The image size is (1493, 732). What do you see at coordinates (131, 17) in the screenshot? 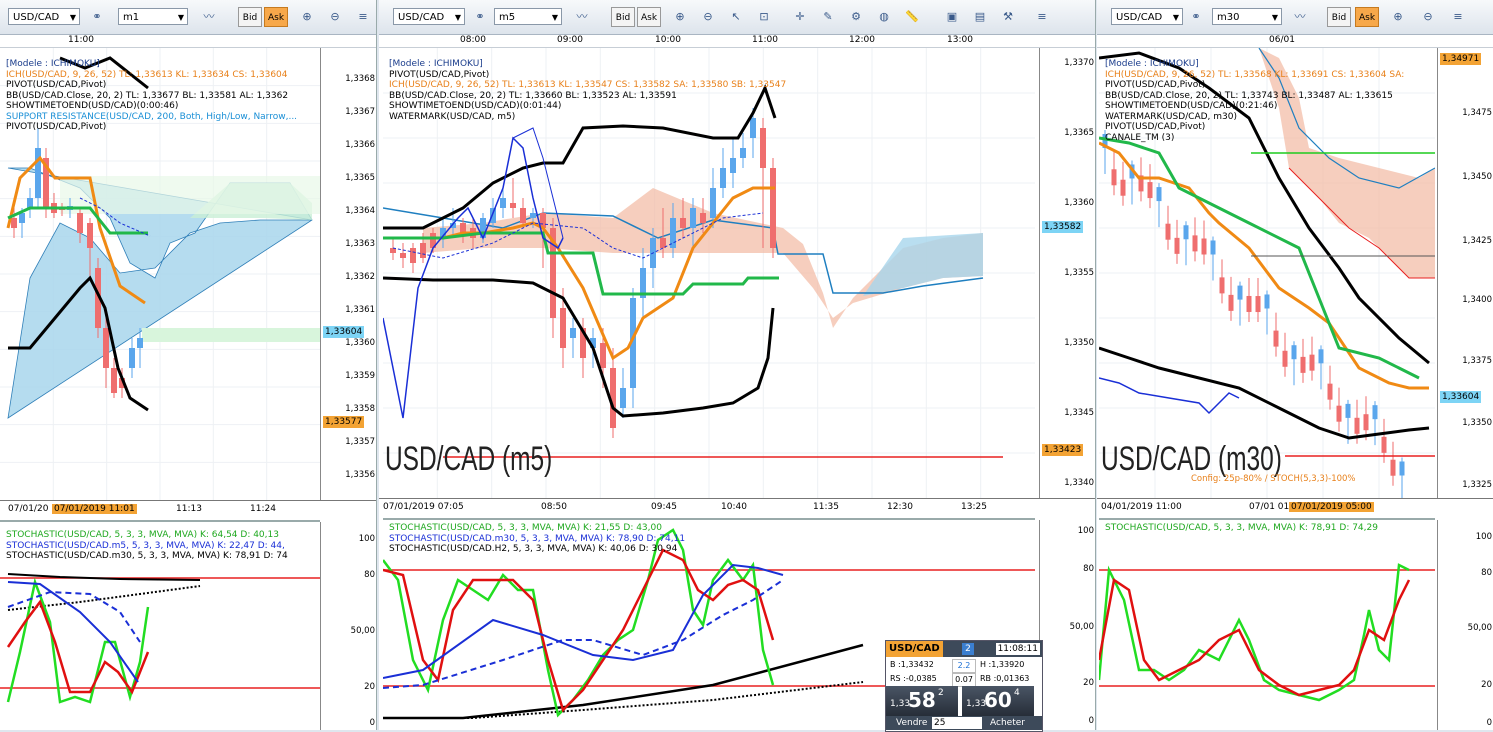
I see `period-label: m1` at bounding box center [131, 17].